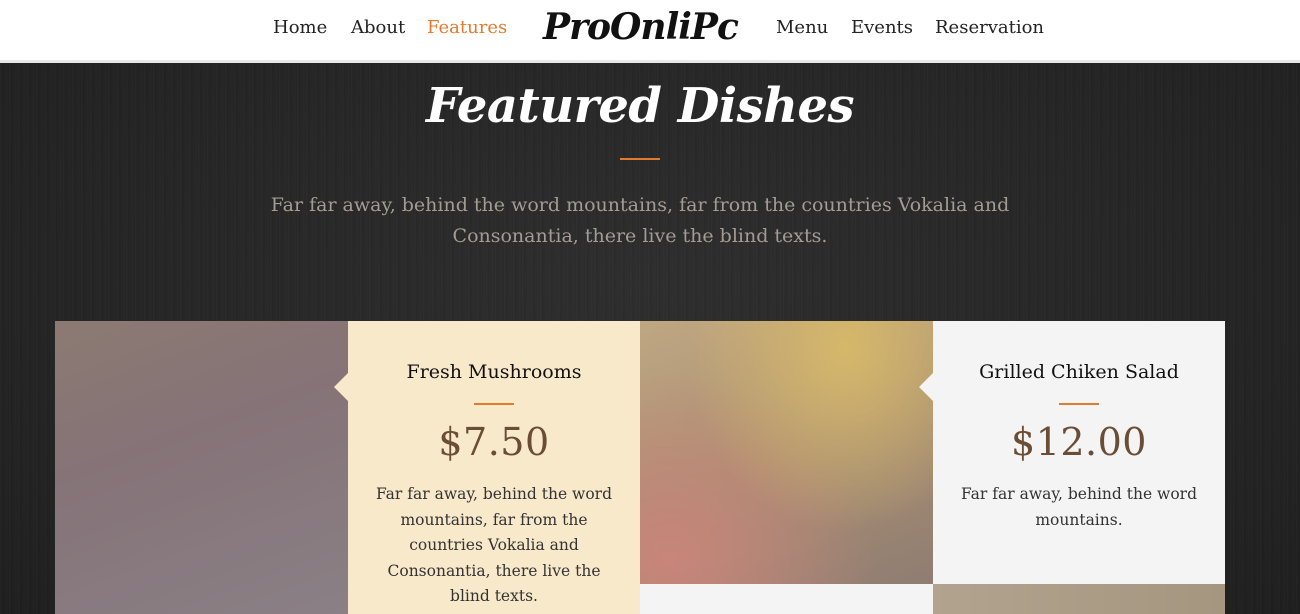 The width and height of the screenshot is (1300, 614). What do you see at coordinates (641, 27) in the screenshot?
I see `brand-logo: ProOnliPc` at bounding box center [641, 27].